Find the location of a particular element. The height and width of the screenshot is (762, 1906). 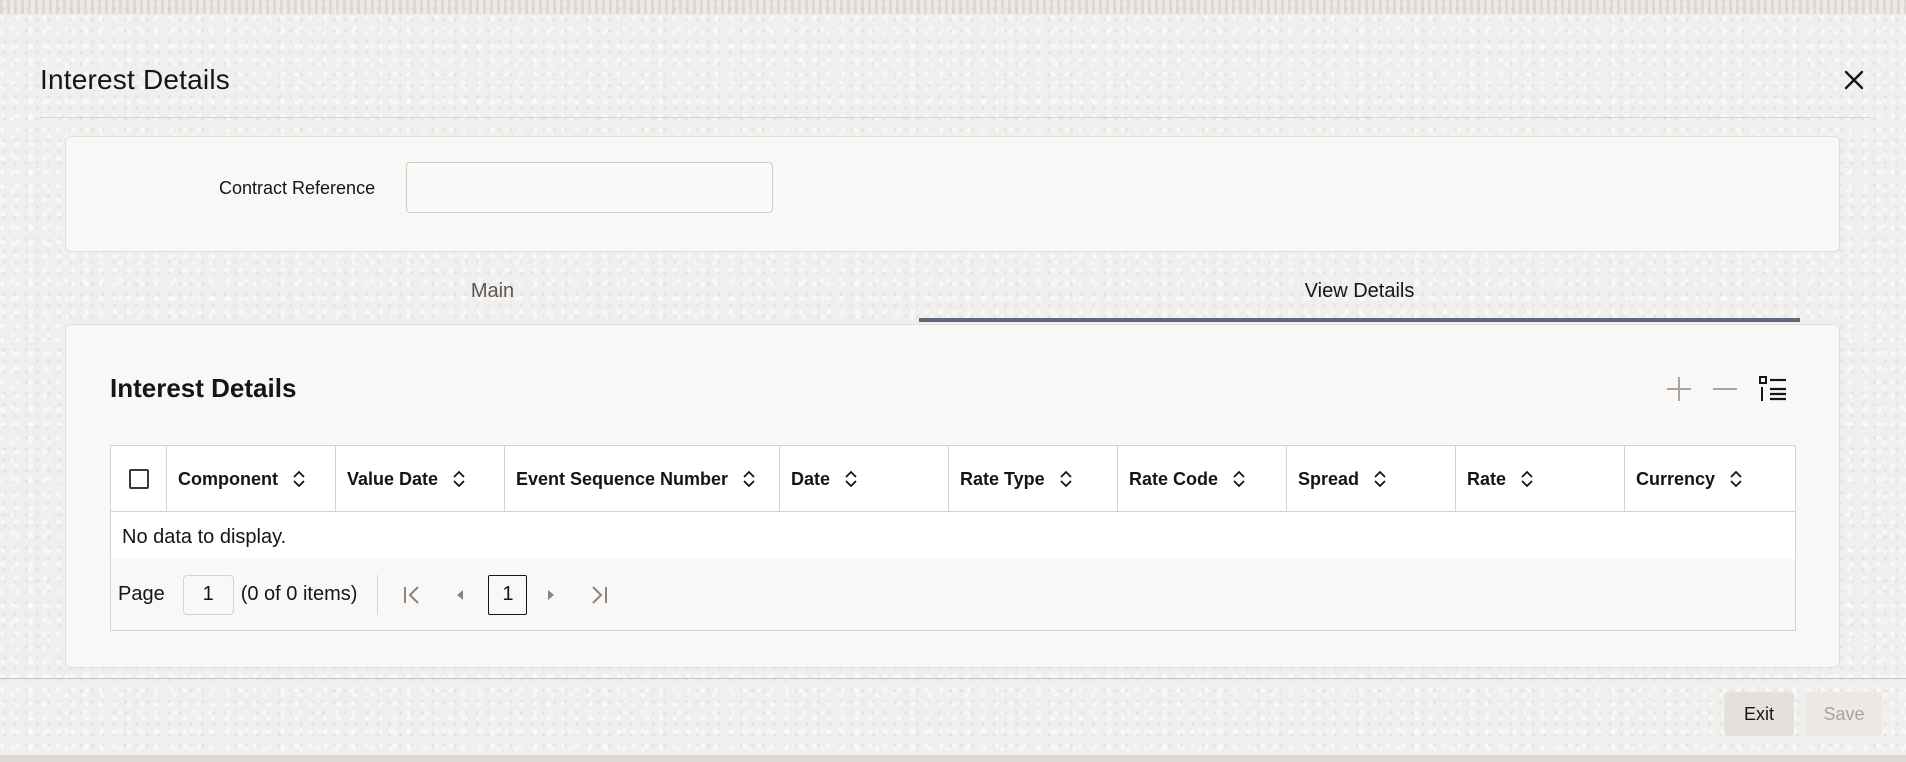

page-number-input is located at coordinates (208, 594).